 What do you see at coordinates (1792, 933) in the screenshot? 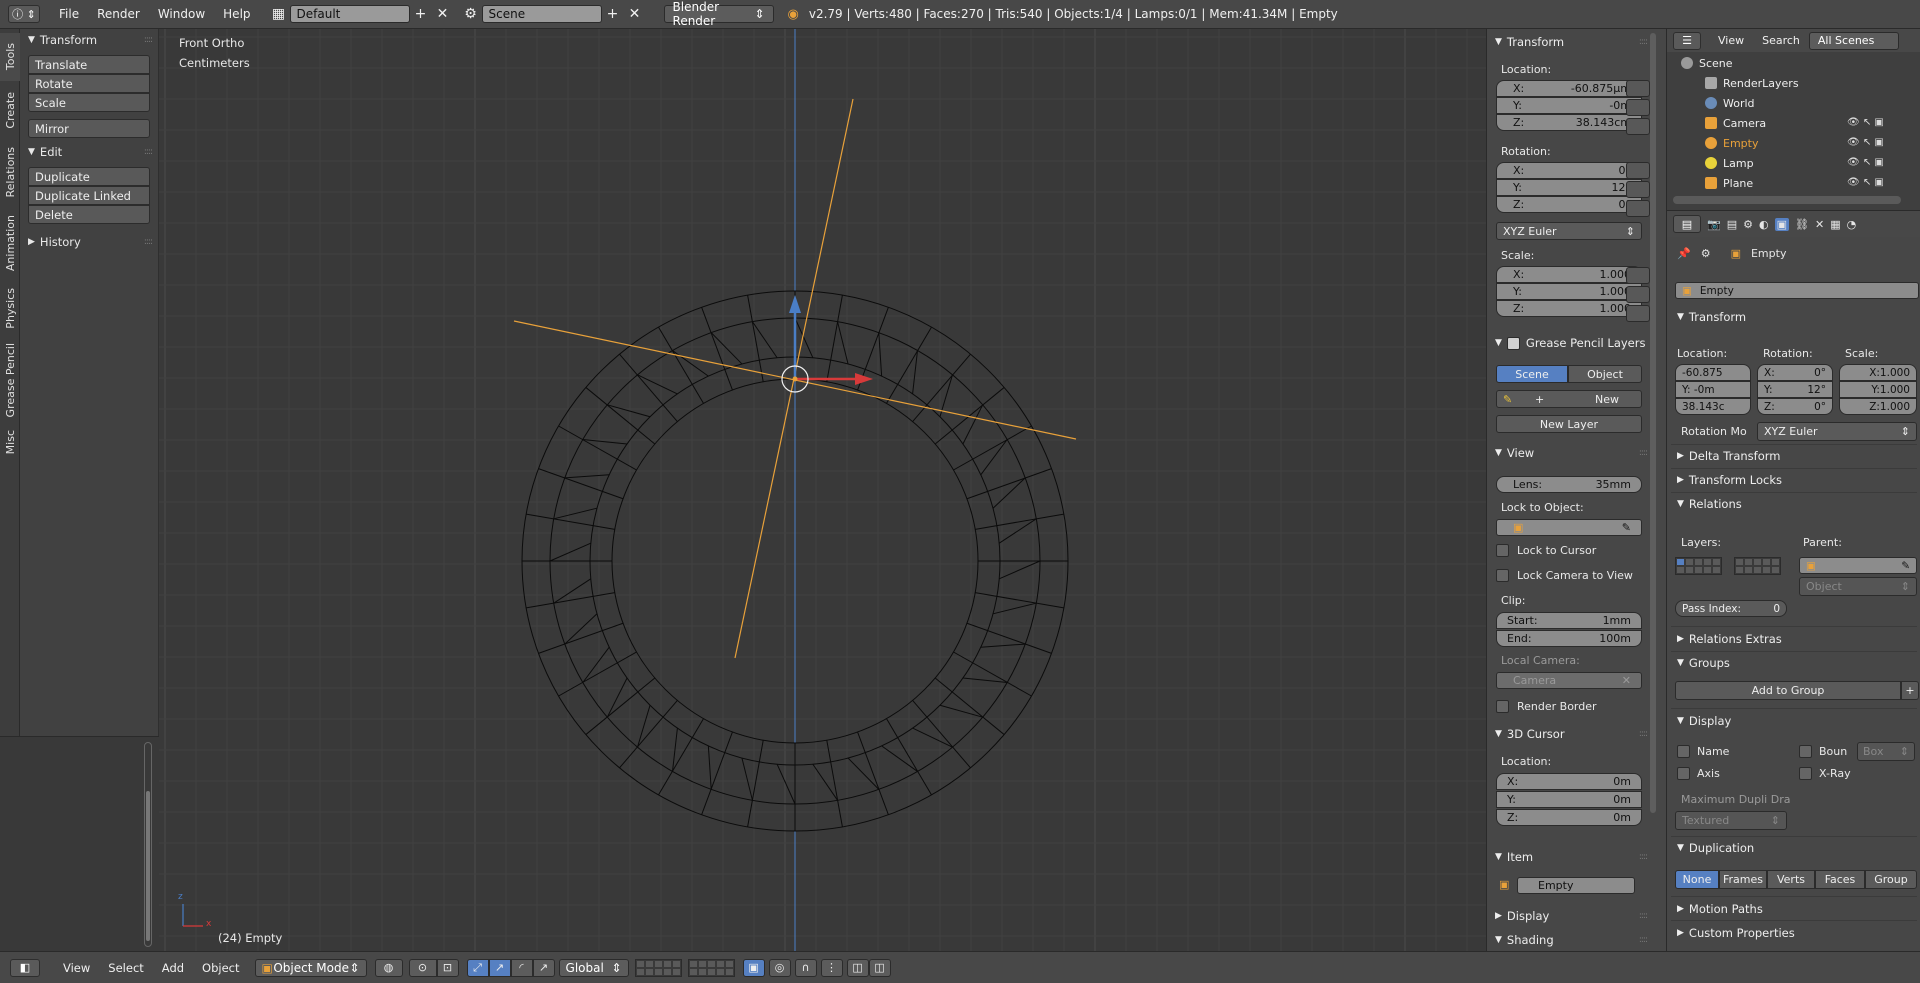
I see `custom-properties-header: ▶ Custom Properties` at bounding box center [1792, 933].